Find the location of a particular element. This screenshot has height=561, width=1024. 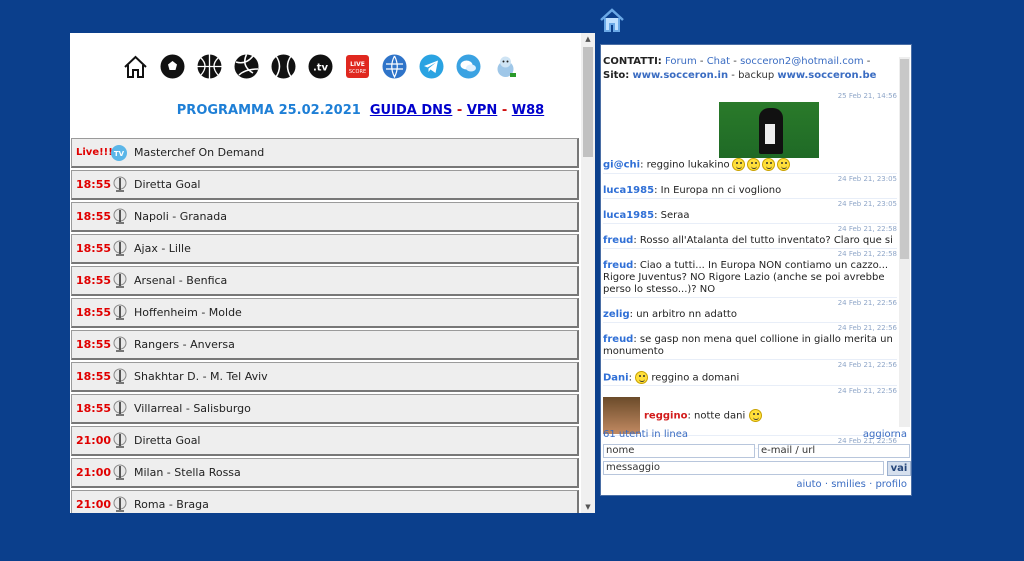

globe-icon is located at coordinates (394, 66).